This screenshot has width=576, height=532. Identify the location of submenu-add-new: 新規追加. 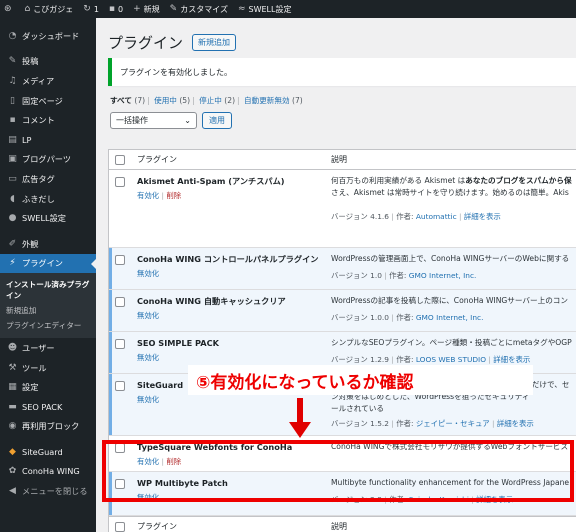
(48, 310).